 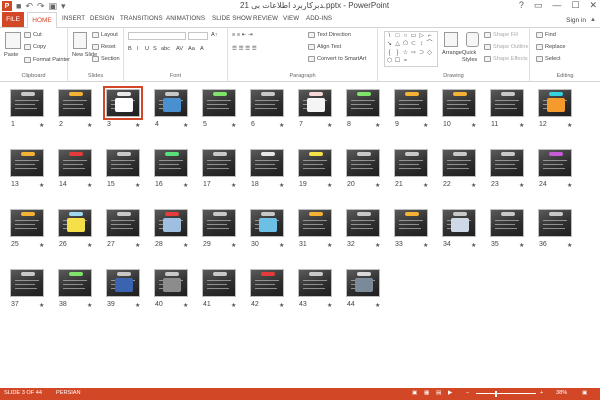 I want to click on shadow-button: abc, so click(x=165, y=49).